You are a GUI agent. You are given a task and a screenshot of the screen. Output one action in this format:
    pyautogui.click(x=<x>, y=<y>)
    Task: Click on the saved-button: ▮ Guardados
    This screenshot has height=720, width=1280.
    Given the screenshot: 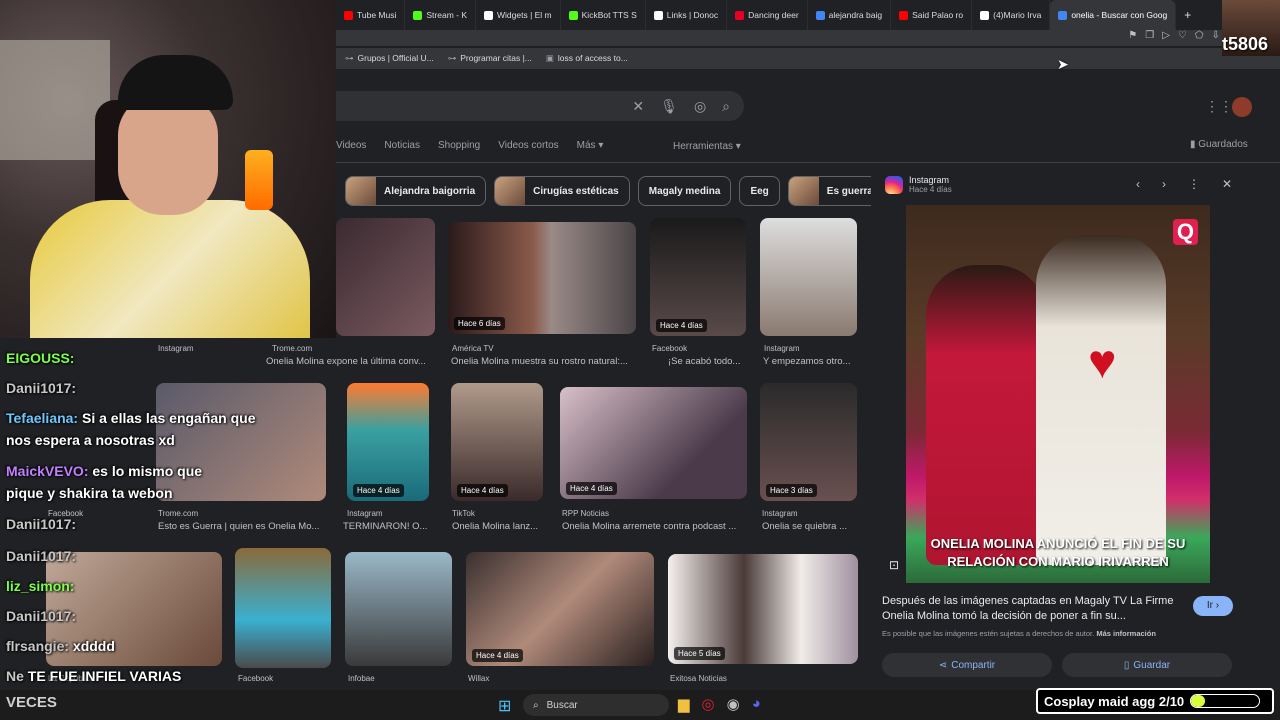 What is the action you would take?
    pyautogui.click(x=1219, y=144)
    